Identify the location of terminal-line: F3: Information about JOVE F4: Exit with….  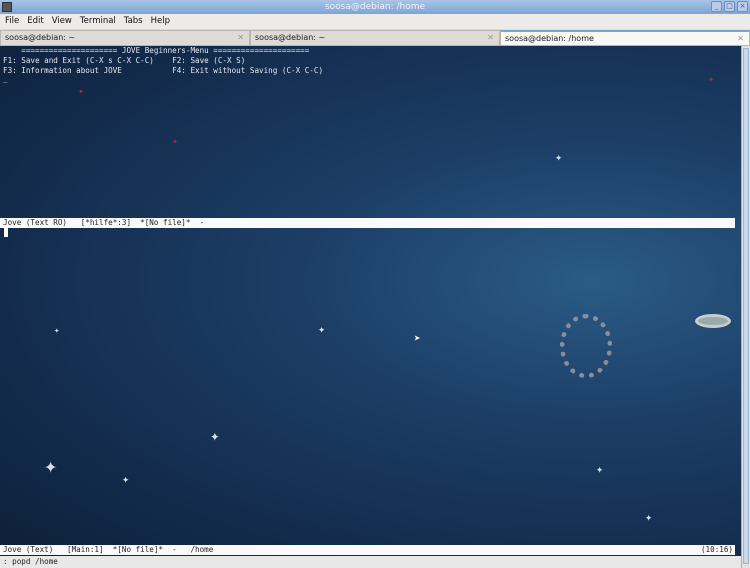
(163, 70).